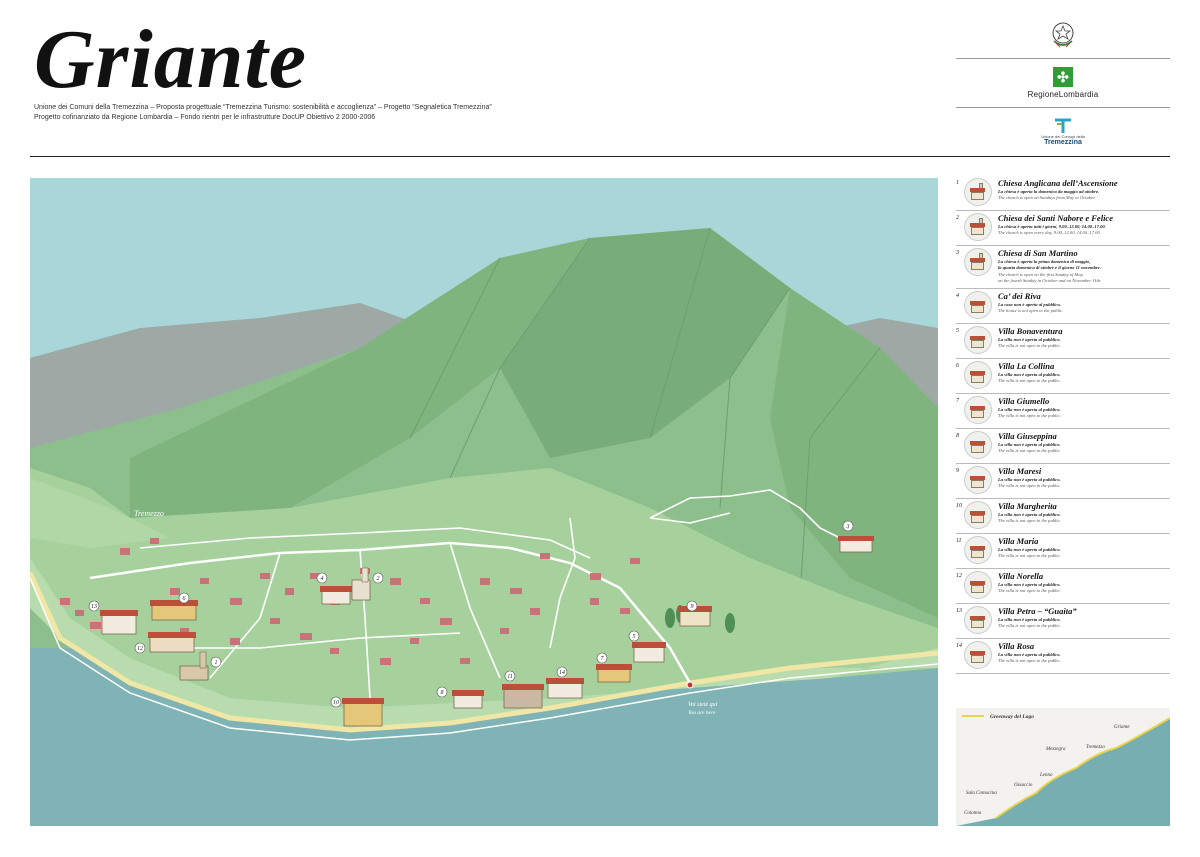 The image size is (1200, 857). Describe the element at coordinates (978, 262) in the screenshot. I see `church-icon` at that location.